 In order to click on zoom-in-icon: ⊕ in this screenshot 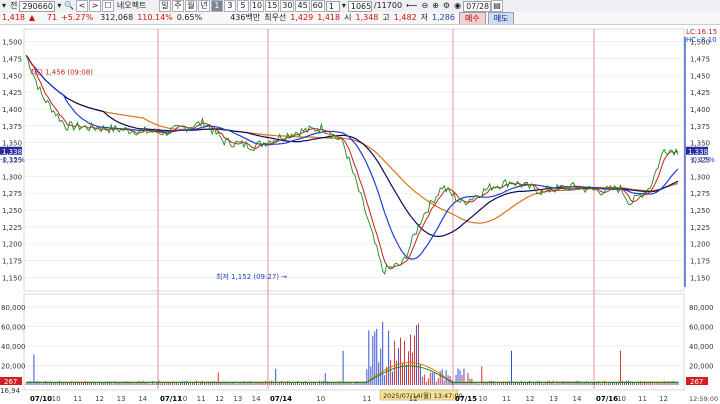, I will do `click(435, 6)`.